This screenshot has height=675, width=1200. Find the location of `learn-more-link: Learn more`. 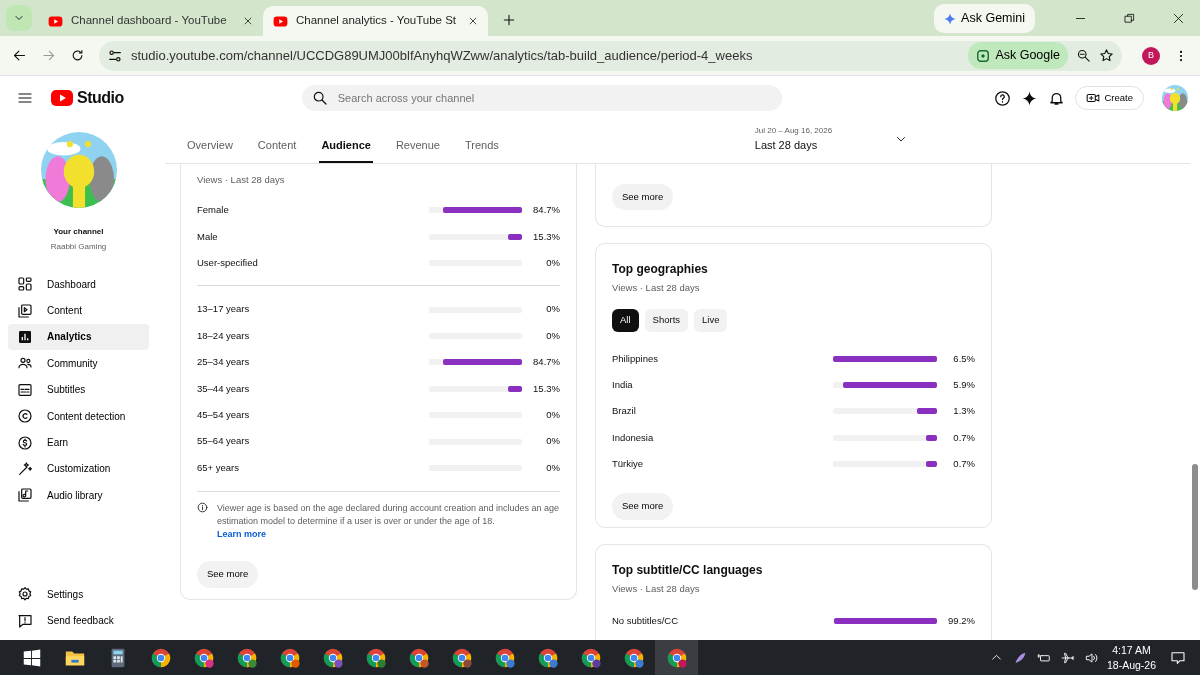

learn-more-link: Learn more is located at coordinates (242, 535).